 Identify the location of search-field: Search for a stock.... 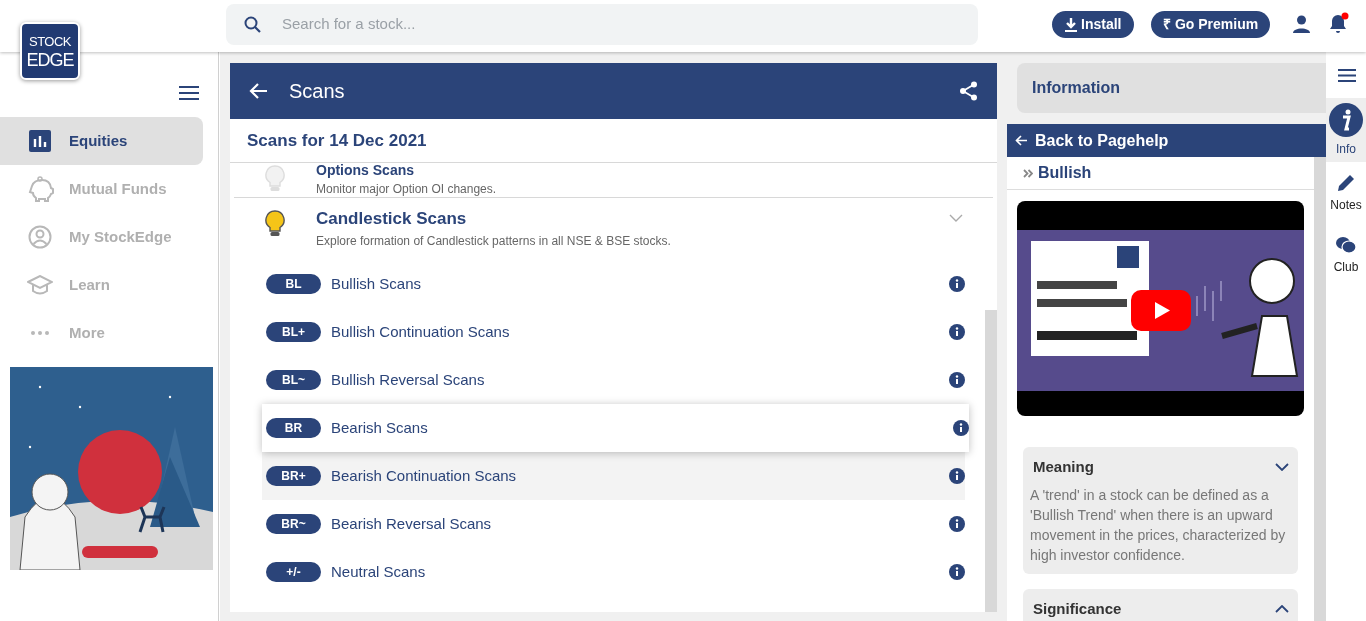
(602, 24).